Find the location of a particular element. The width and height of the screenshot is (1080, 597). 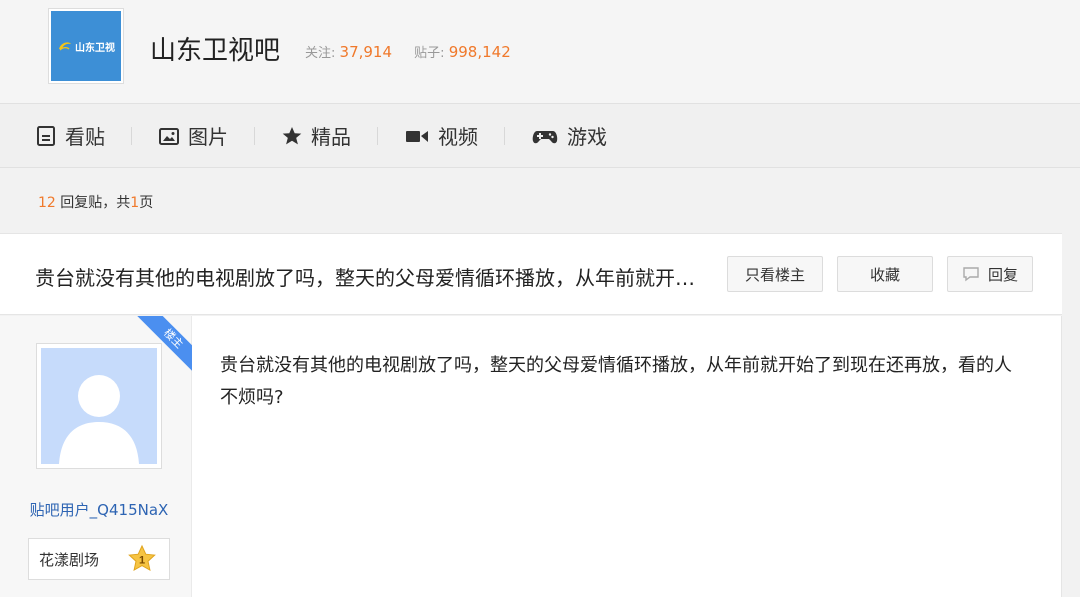

reply-count: 12 回复贴，共1页 is located at coordinates (95, 202).